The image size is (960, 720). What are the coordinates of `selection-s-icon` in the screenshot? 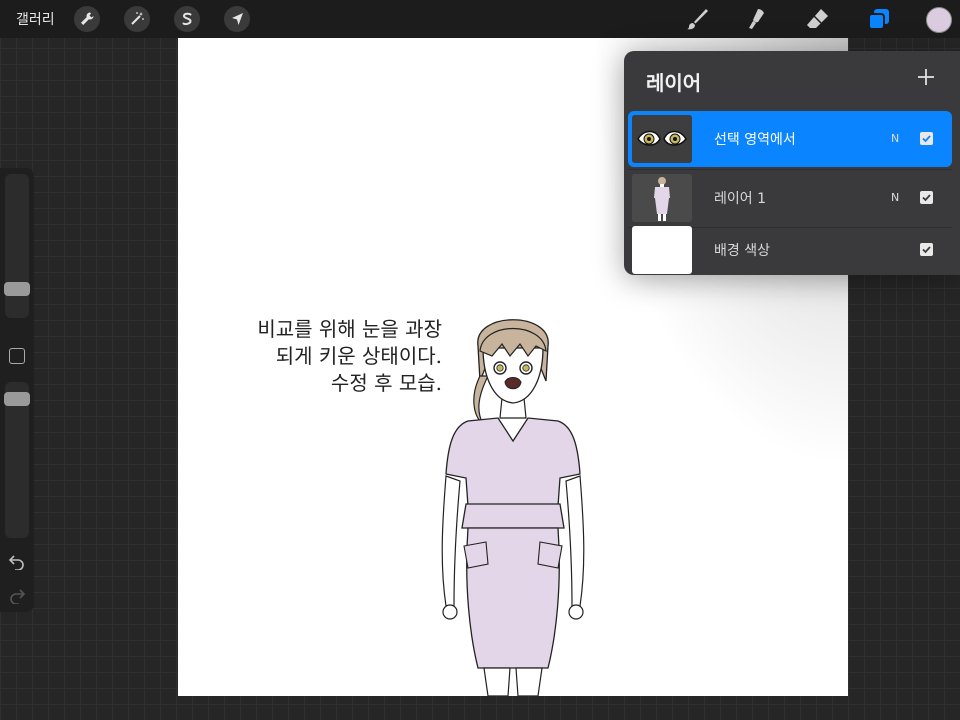 It's located at (187, 19).